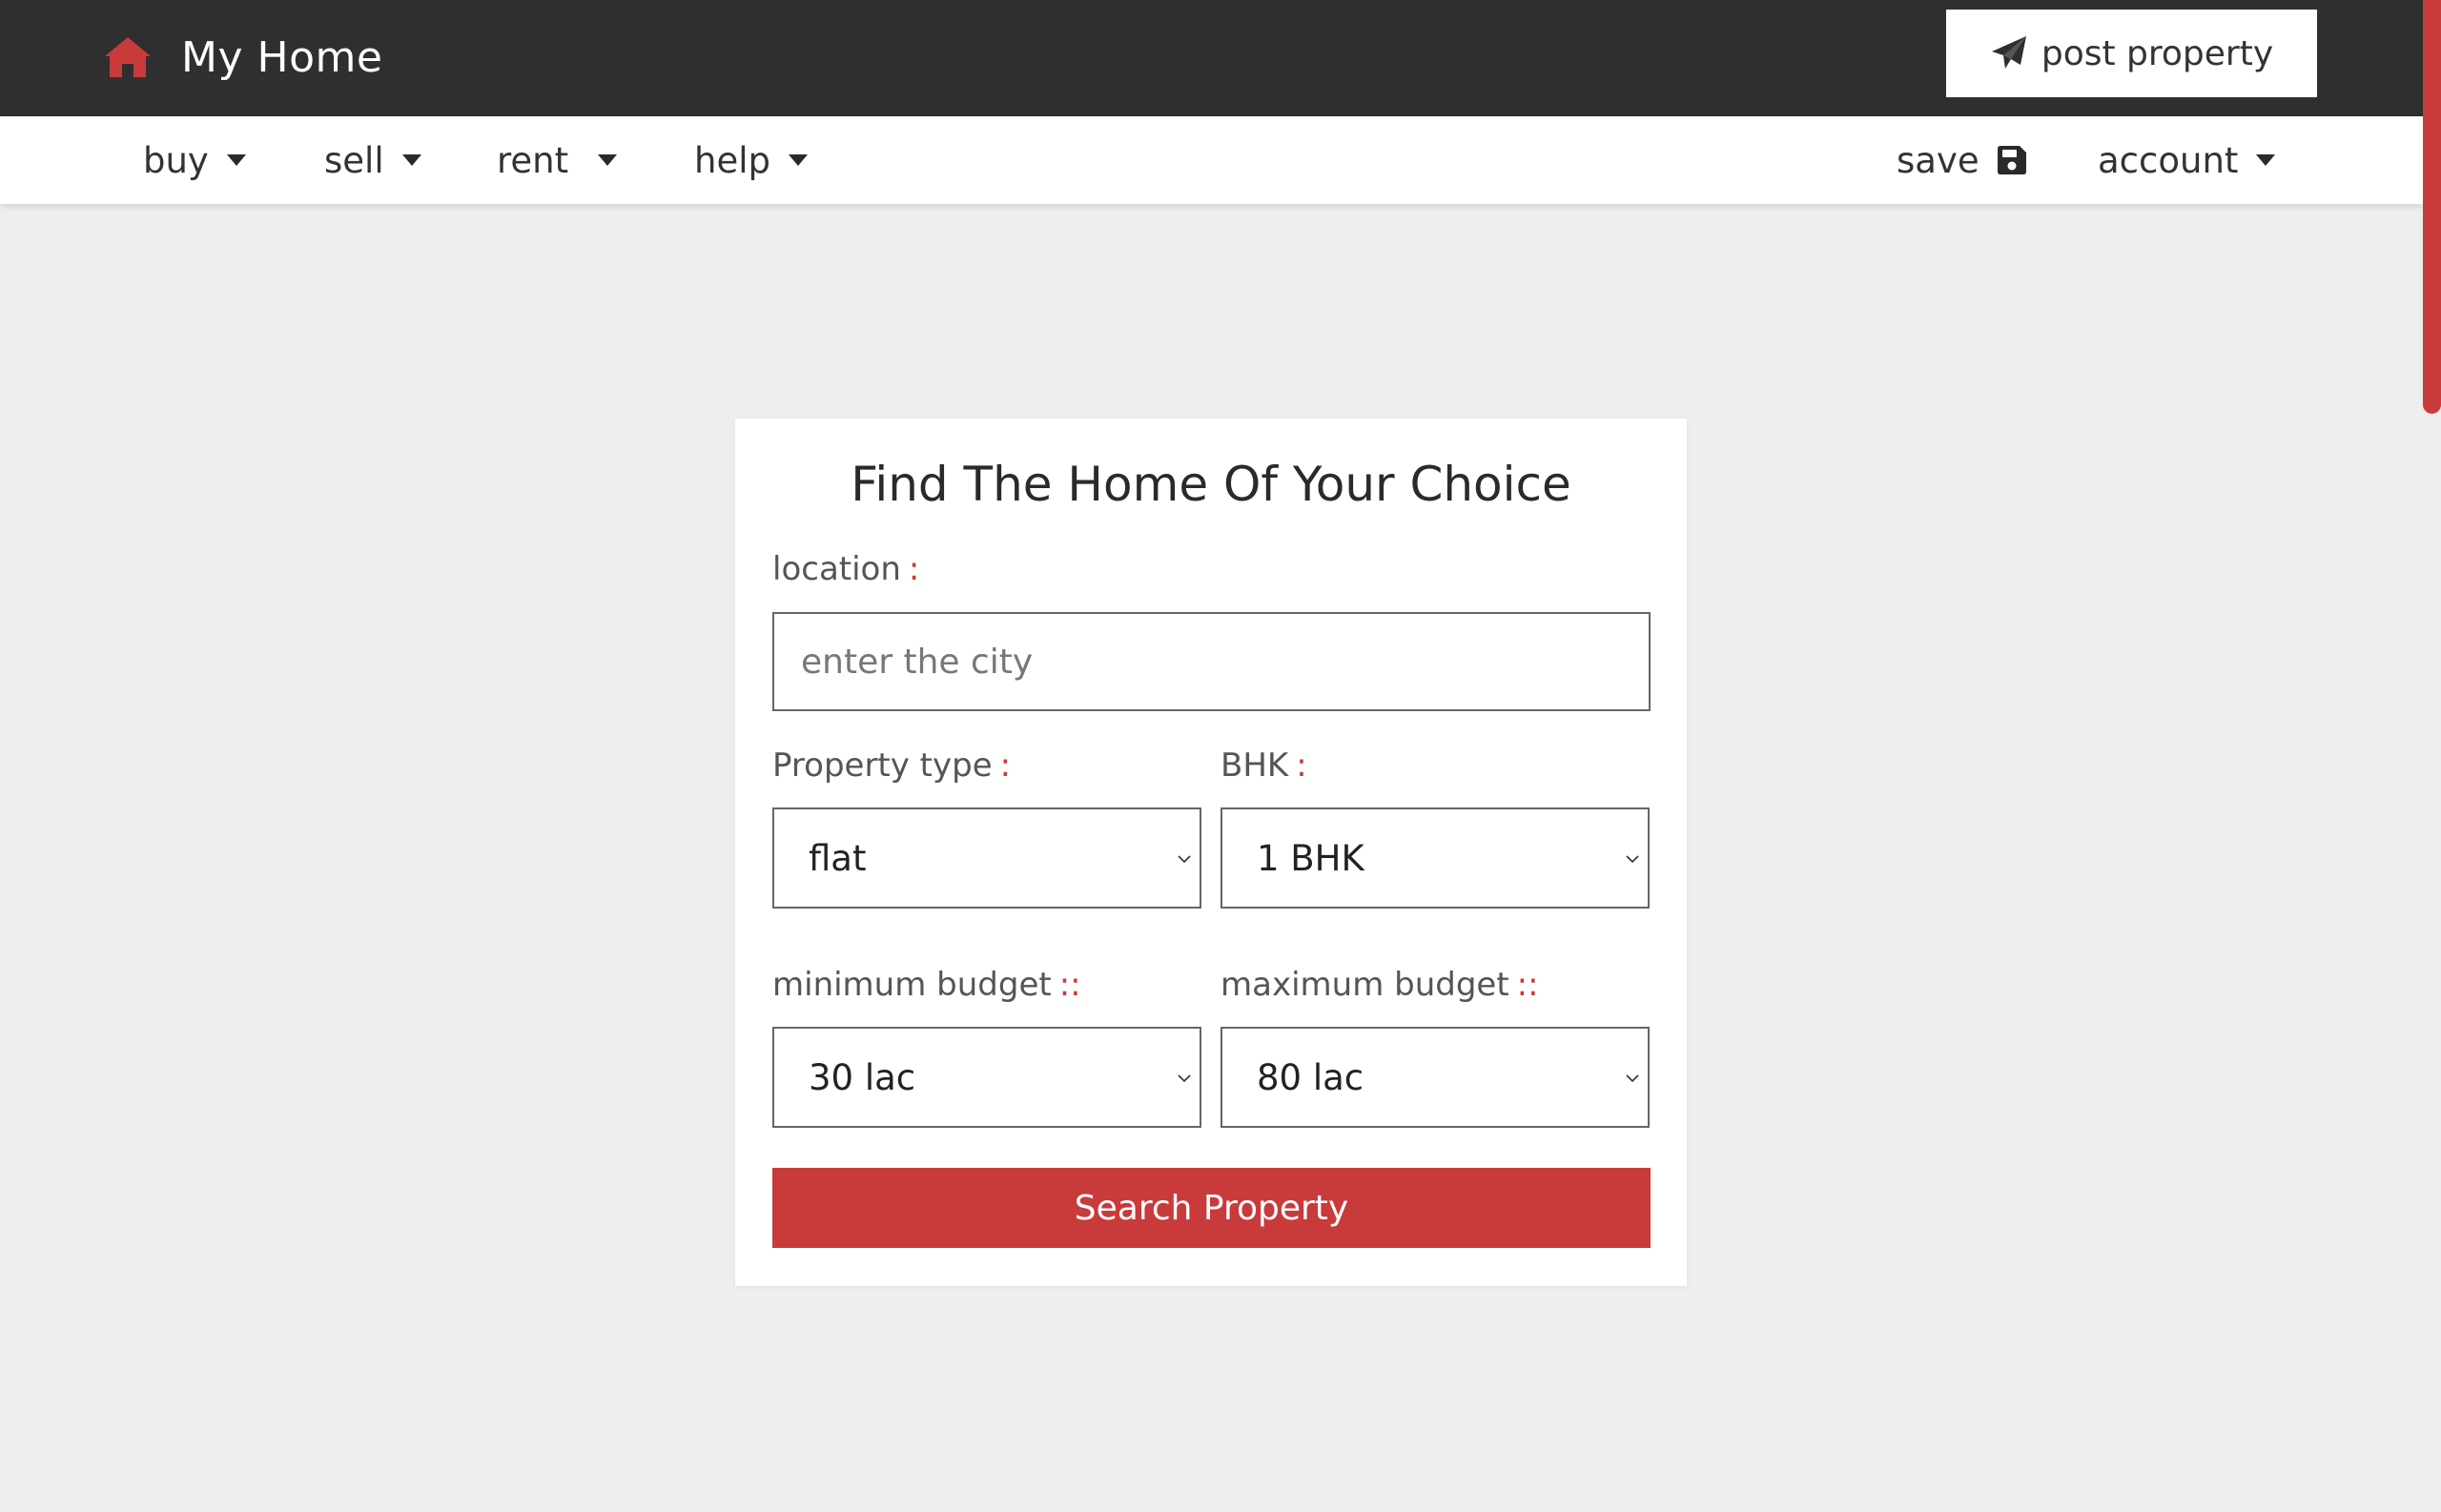 The width and height of the screenshot is (2441, 1512). What do you see at coordinates (838, 858) in the screenshot?
I see `property-type-value: flat` at bounding box center [838, 858].